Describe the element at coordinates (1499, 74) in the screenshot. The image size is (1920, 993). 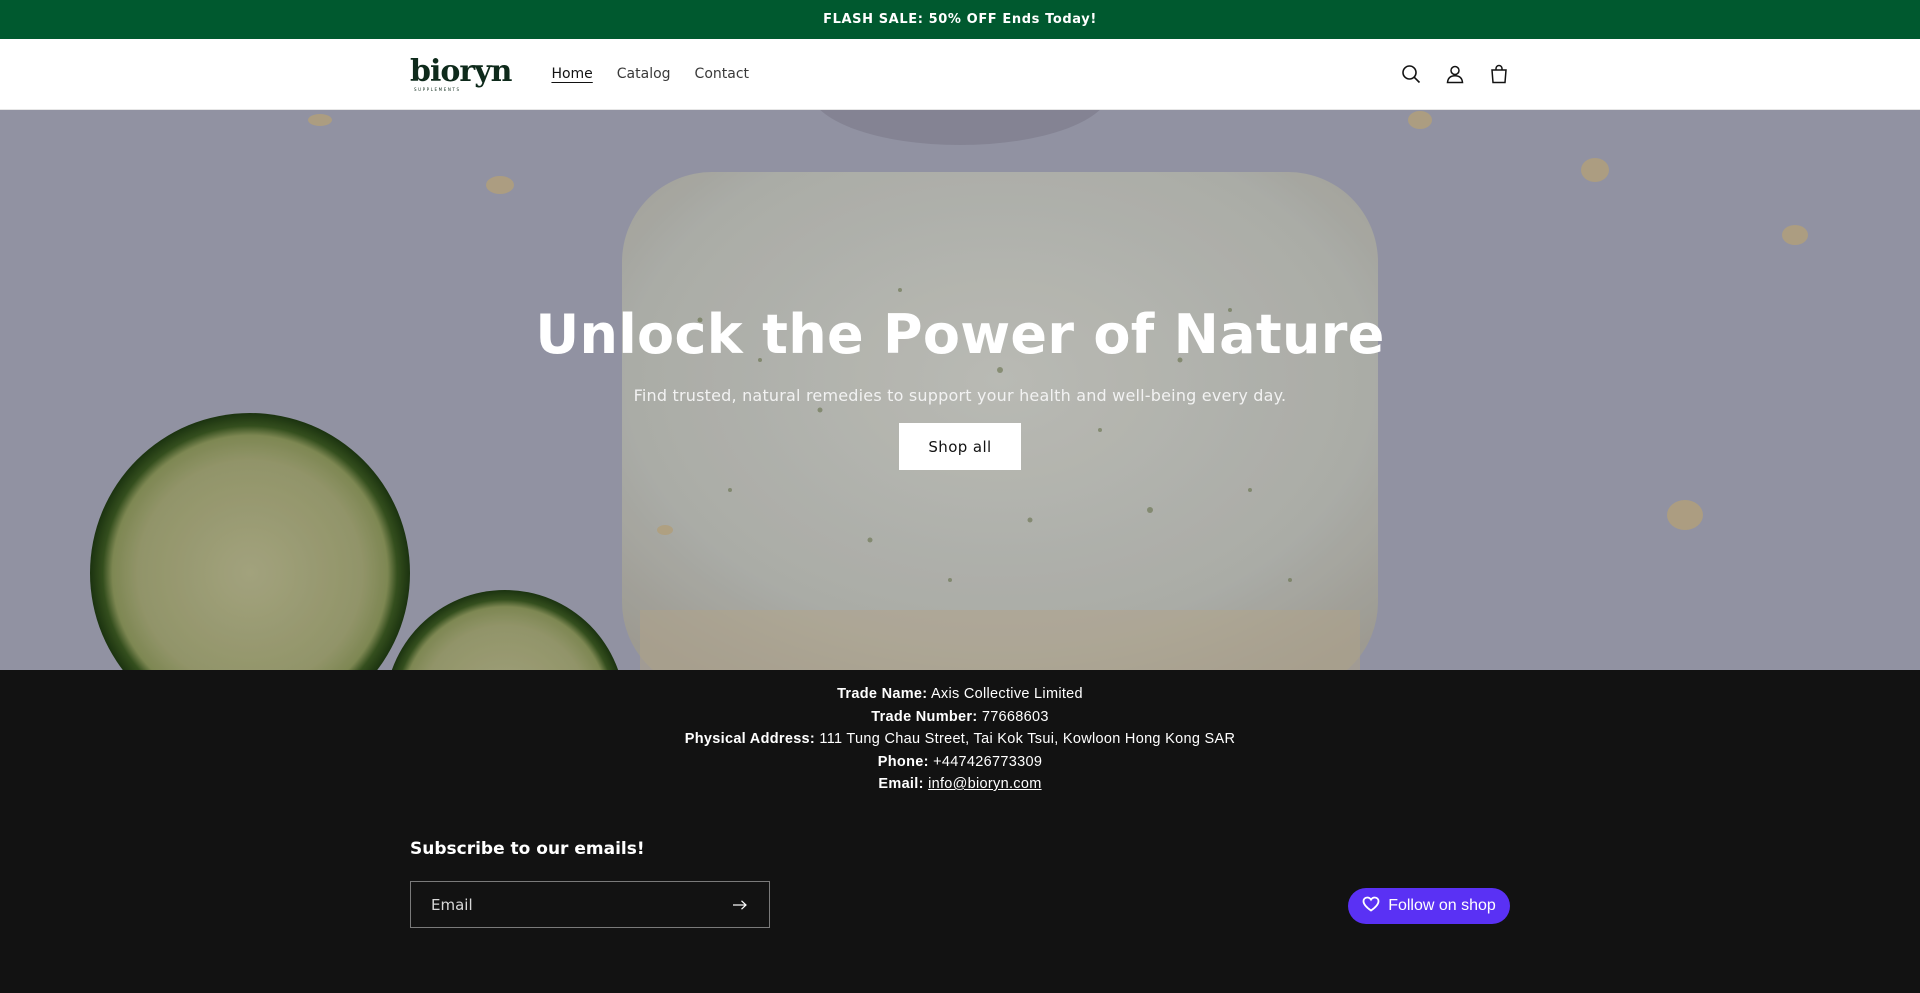
I see `cart-icon` at that location.